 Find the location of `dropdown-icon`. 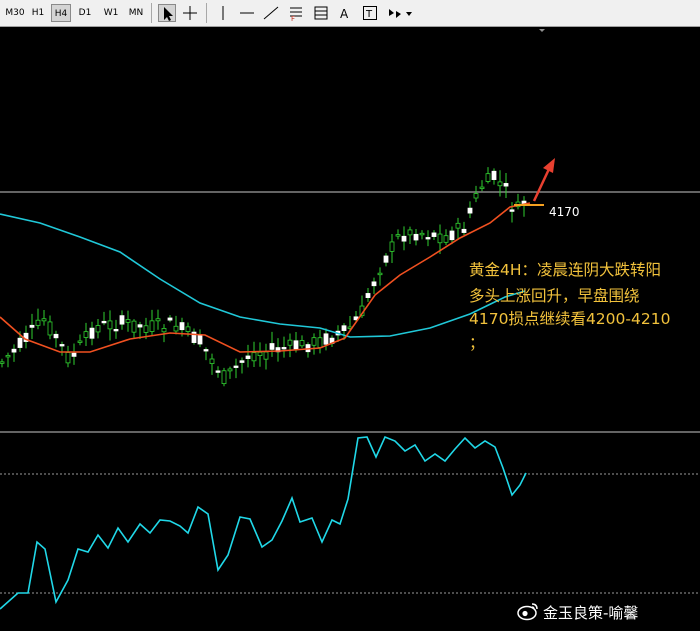

dropdown-icon is located at coordinates (409, 13).